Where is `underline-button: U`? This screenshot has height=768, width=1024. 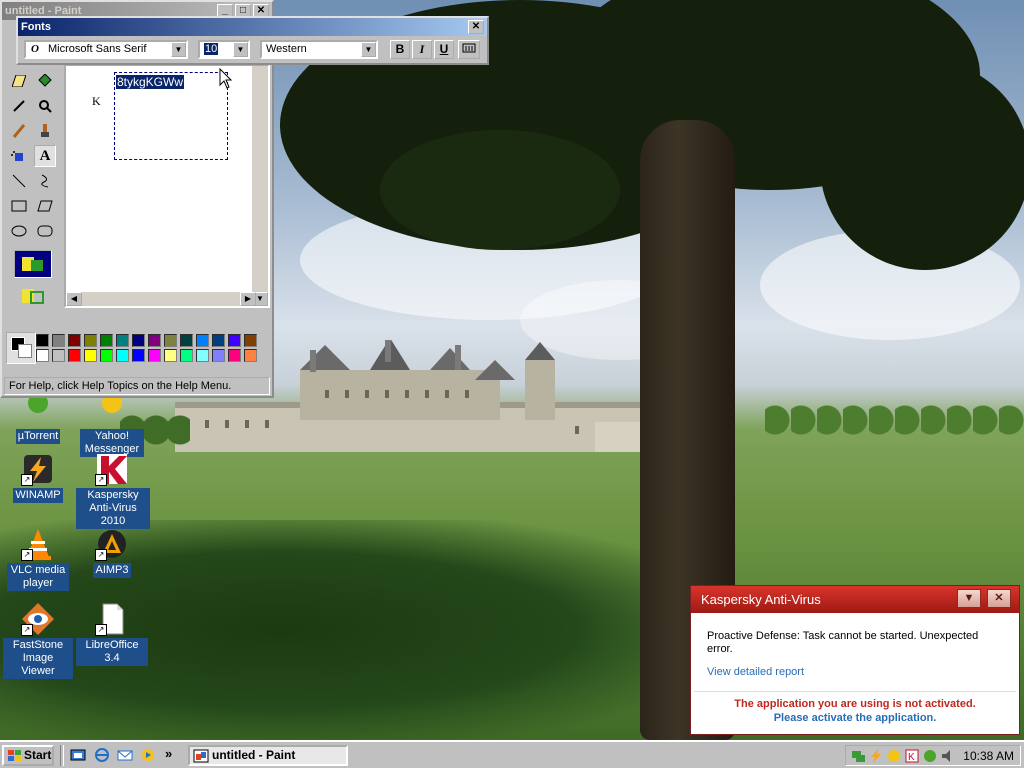 underline-button: U is located at coordinates (444, 49).